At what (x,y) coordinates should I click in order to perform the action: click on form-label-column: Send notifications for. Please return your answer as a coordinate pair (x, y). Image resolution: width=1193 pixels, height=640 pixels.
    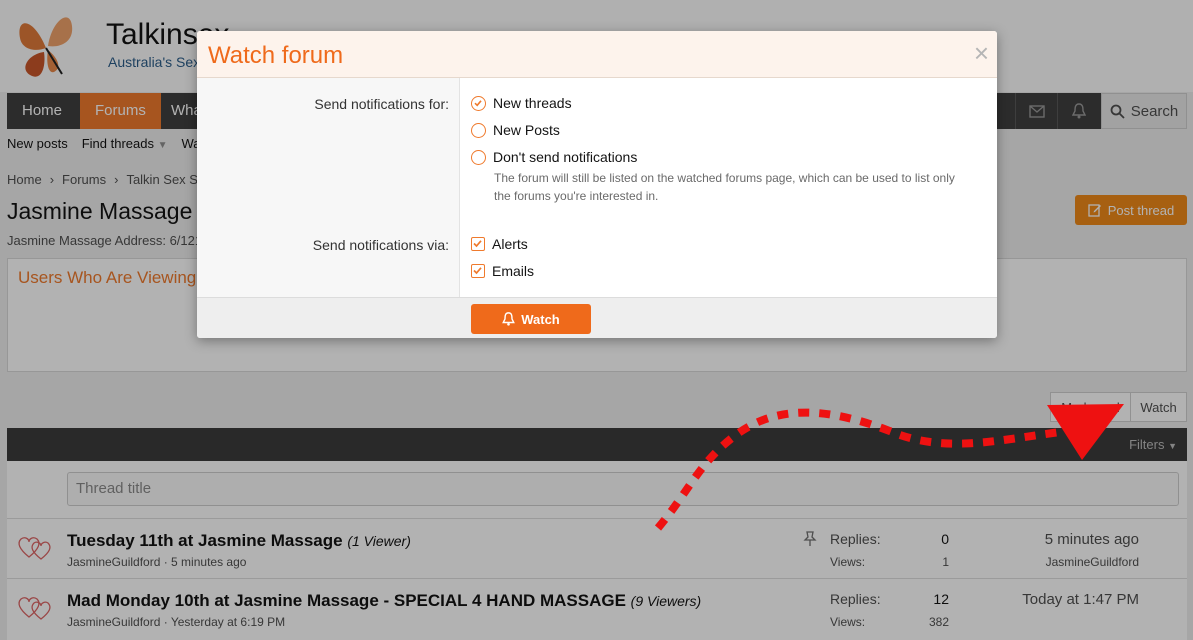
    Looking at the image, I should click on (328, 187).